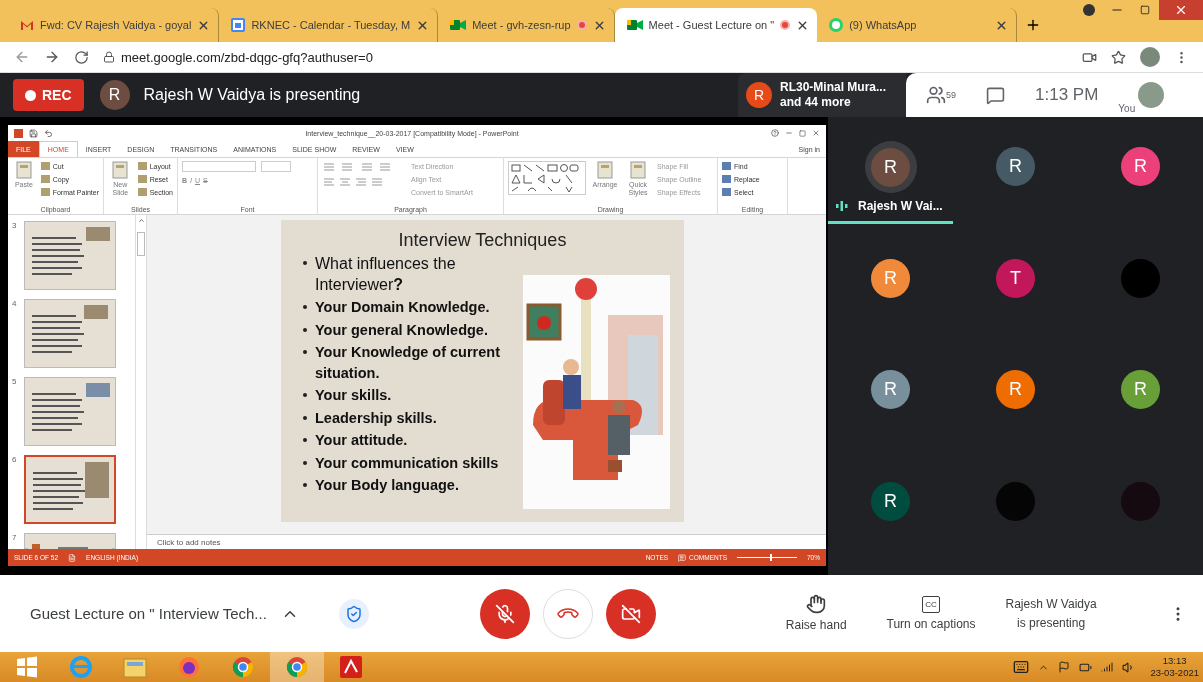 The image size is (1203, 682). What do you see at coordinates (15, 303) in the screenshot?
I see `slide-number: 4` at bounding box center [15, 303].